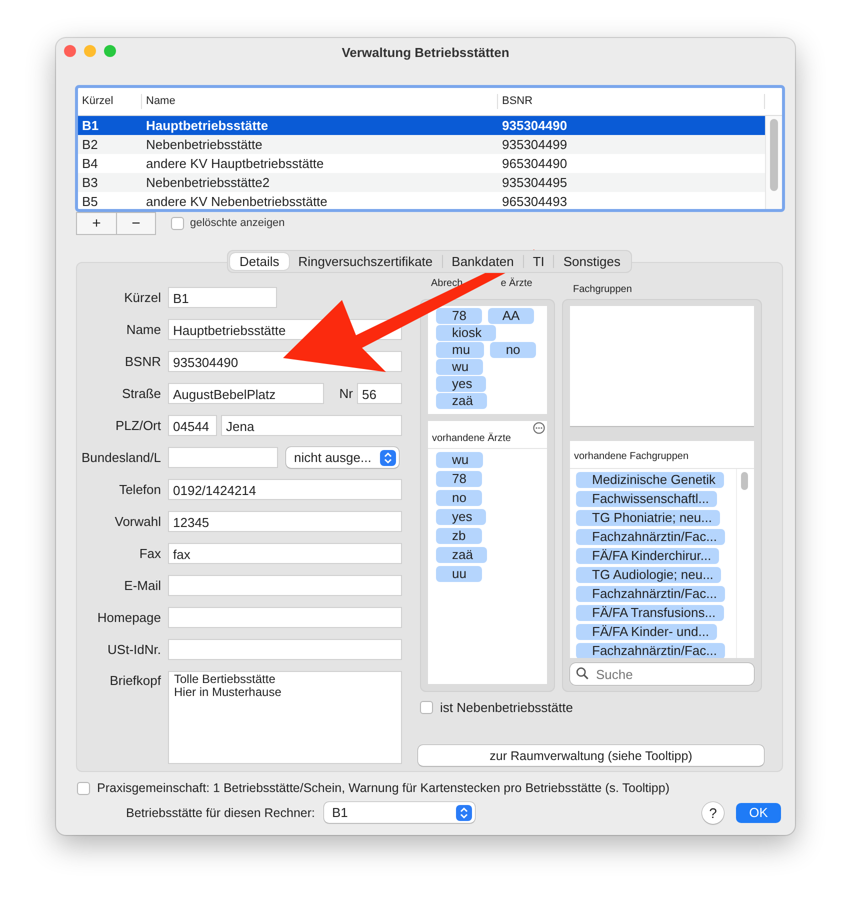 This screenshot has width=851, height=910. I want to click on list-header: vorhandene Fachgruppen, so click(631, 456).